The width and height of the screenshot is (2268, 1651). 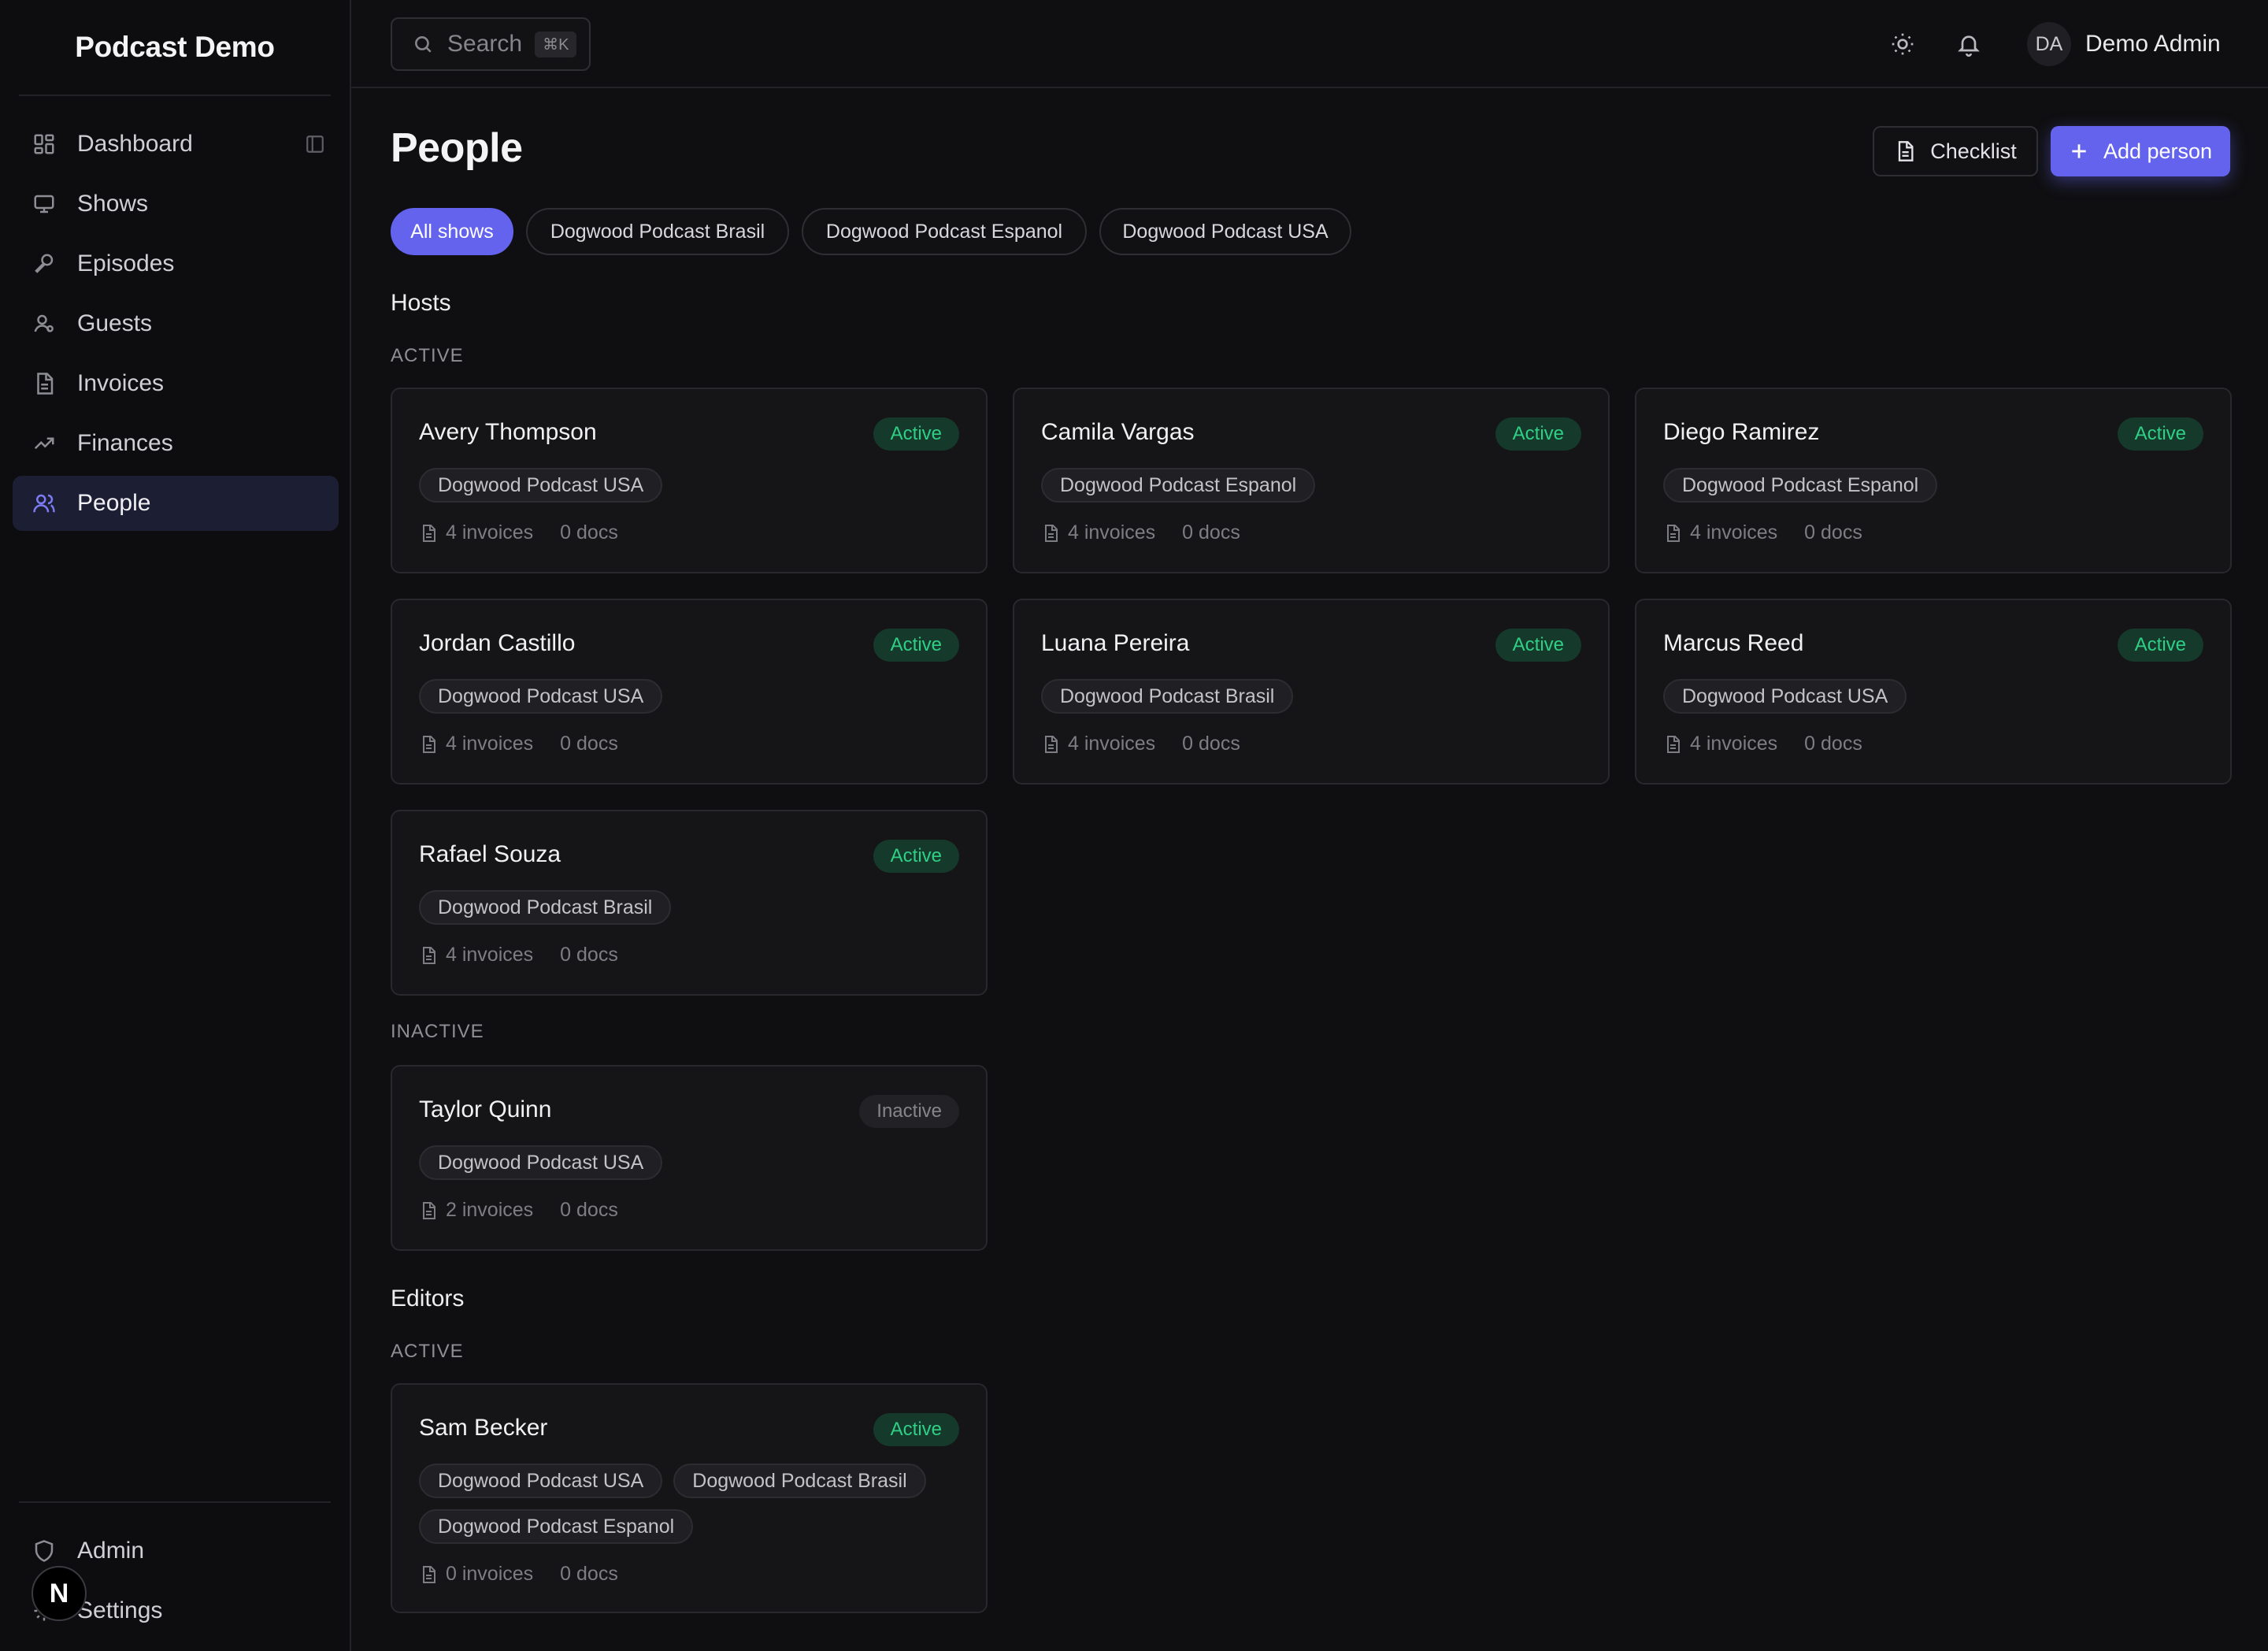 What do you see at coordinates (556, 45) in the screenshot?
I see `search-shortcut: ⌘K` at bounding box center [556, 45].